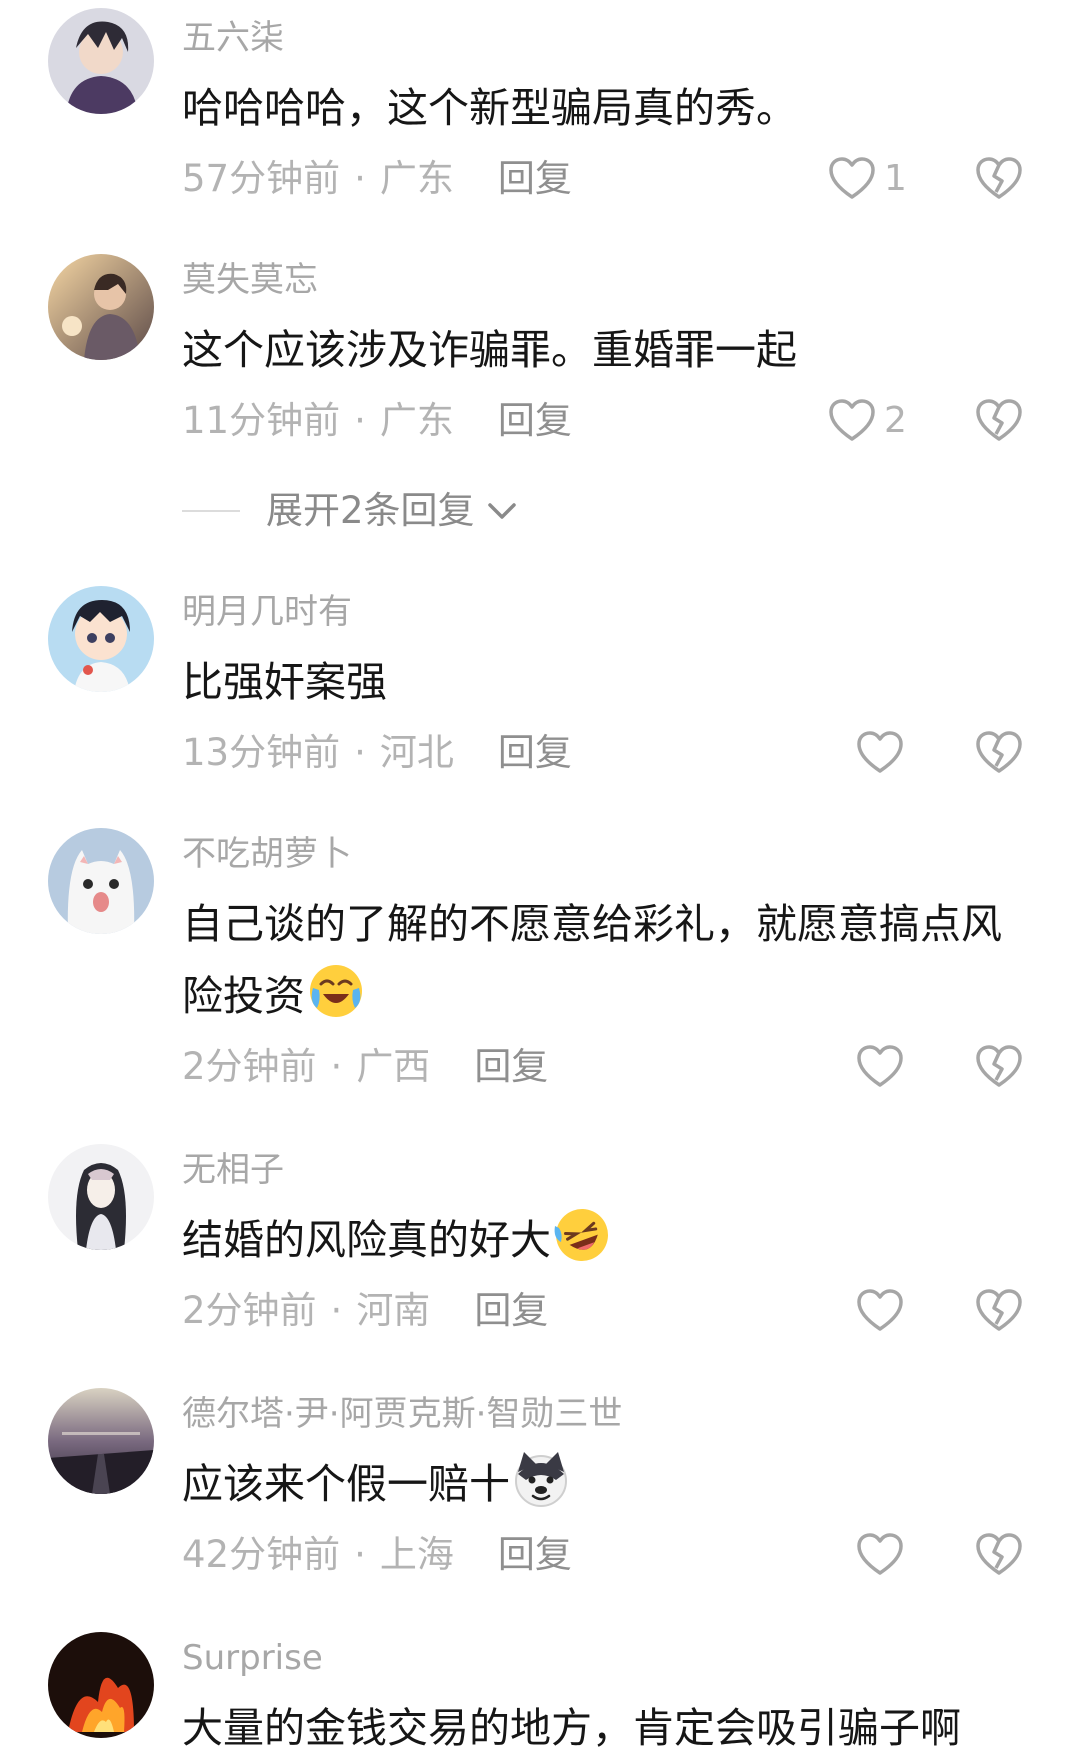  I want to click on comment-meta: 57分钟前 · 广东 回复, so click(377, 179).